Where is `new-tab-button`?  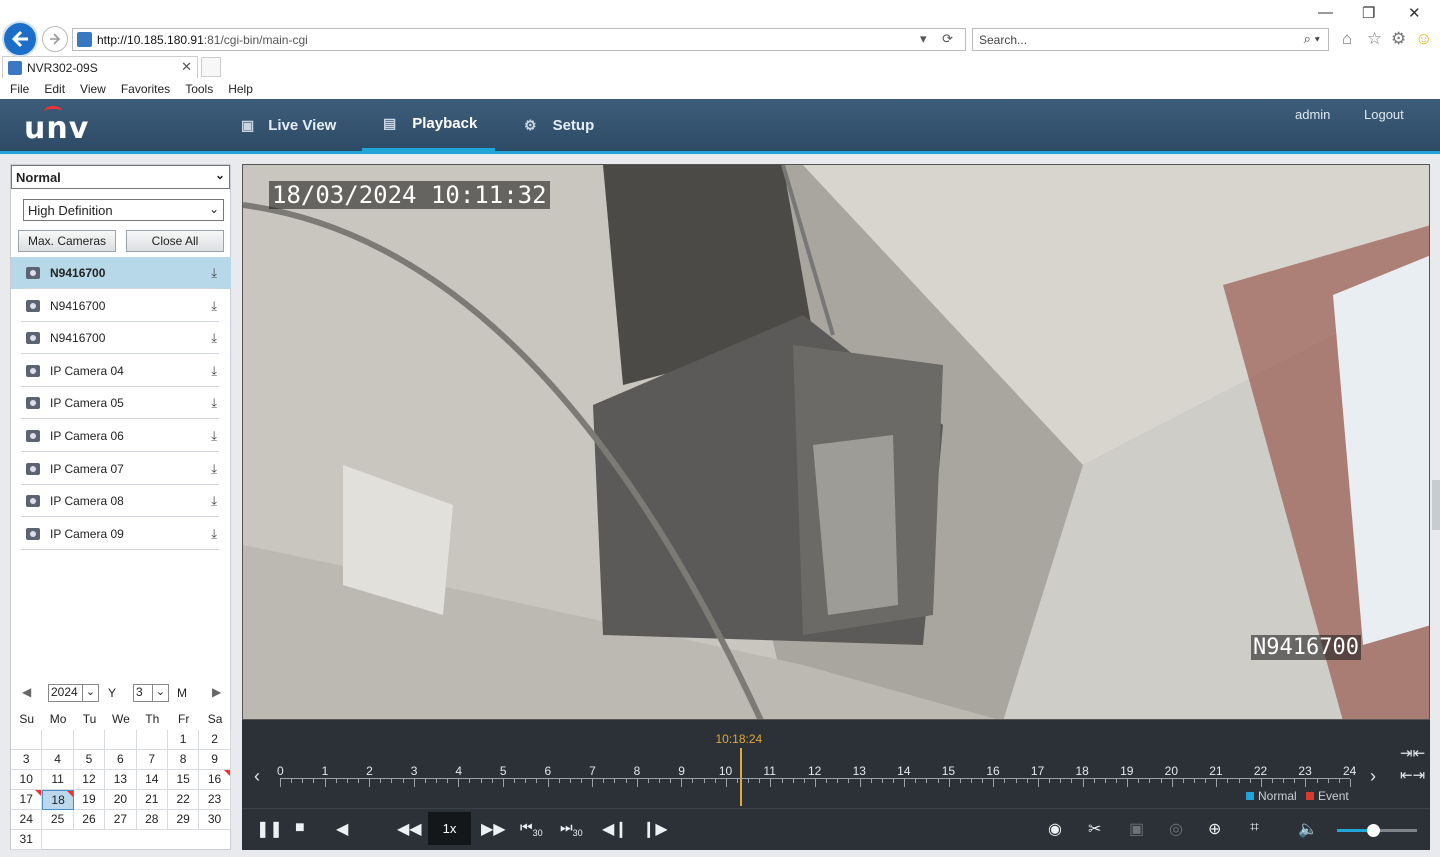 new-tab-button is located at coordinates (211, 67).